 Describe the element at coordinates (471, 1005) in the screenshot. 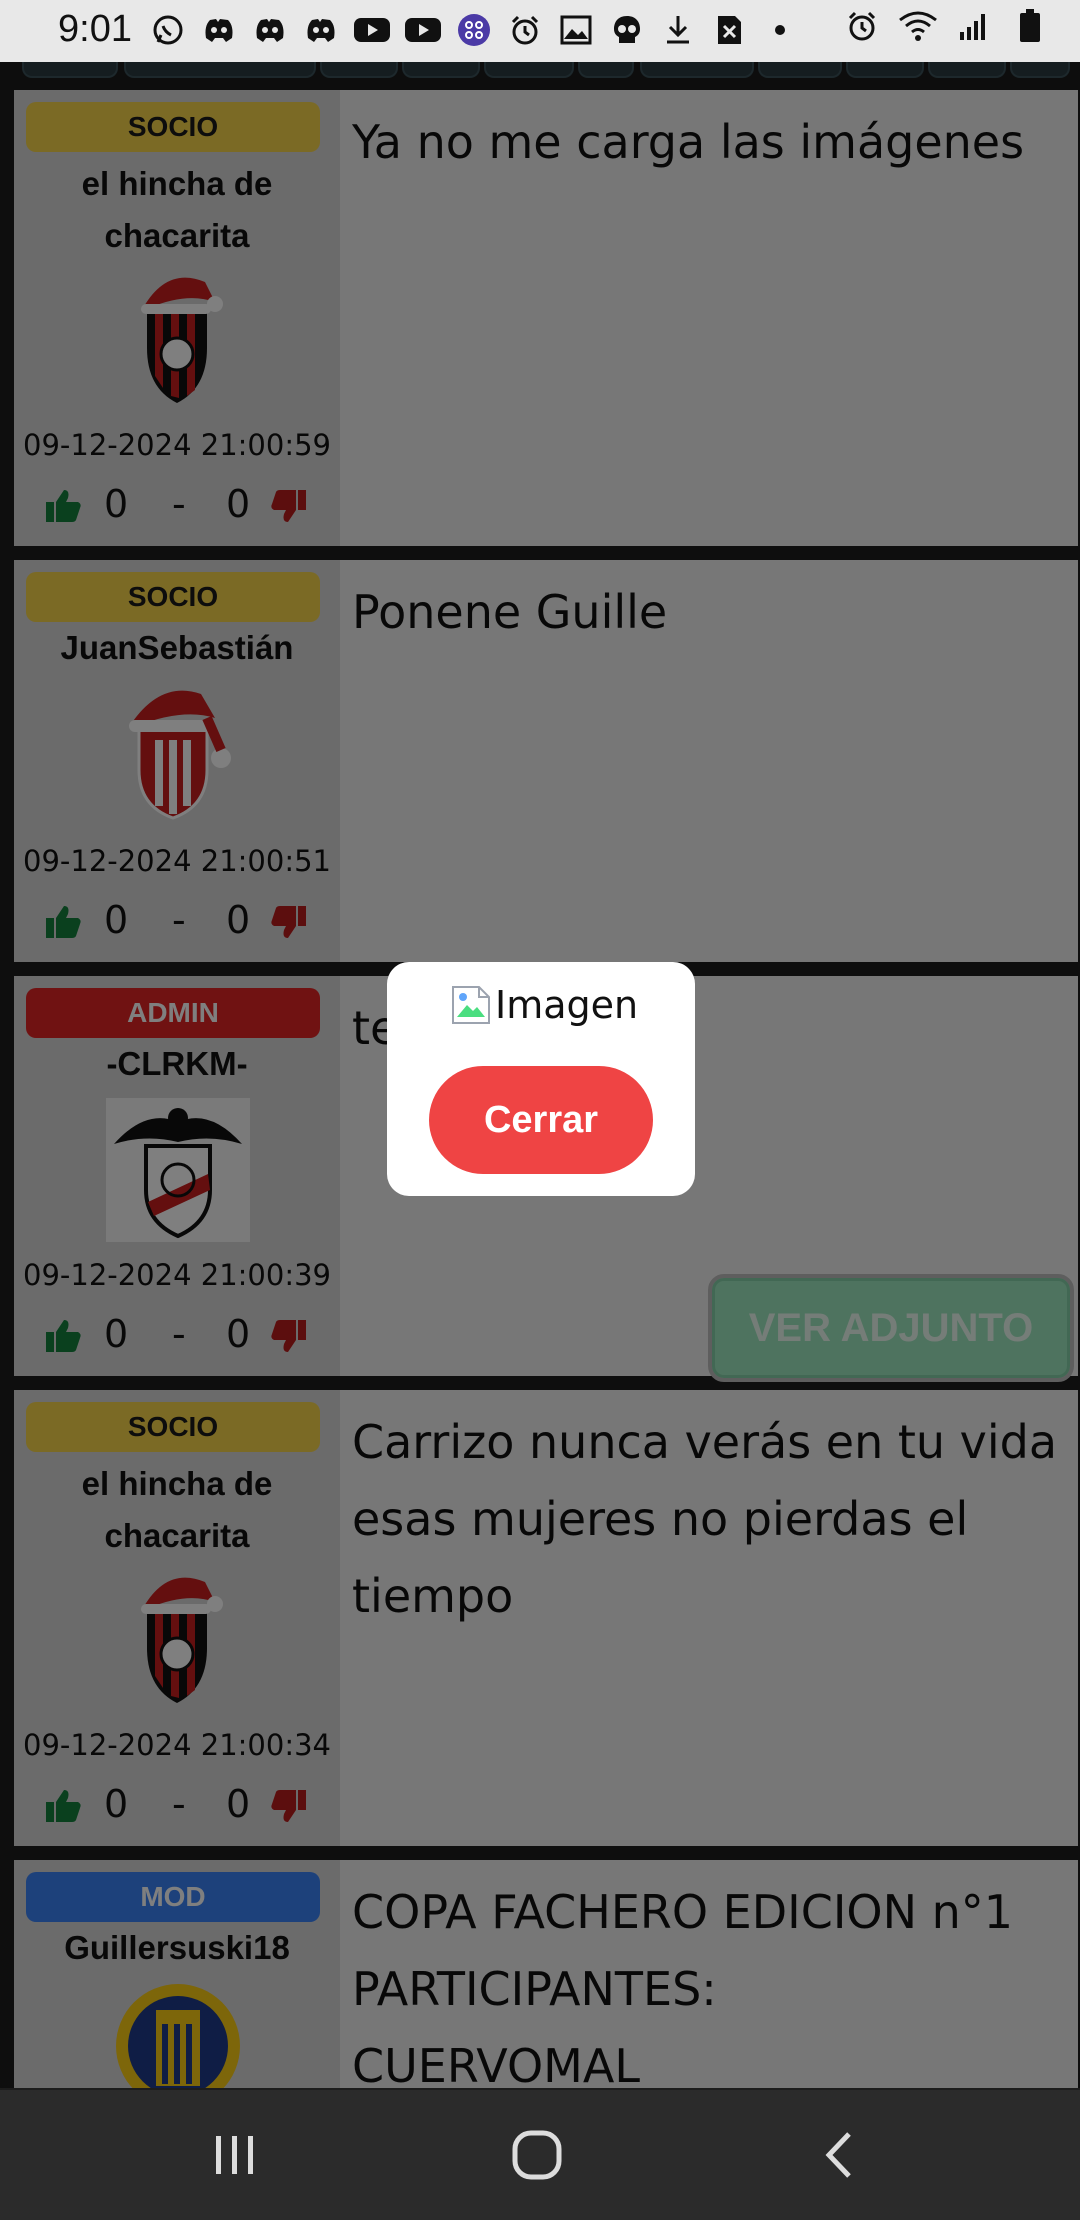

I see `broken-image-icon` at that location.